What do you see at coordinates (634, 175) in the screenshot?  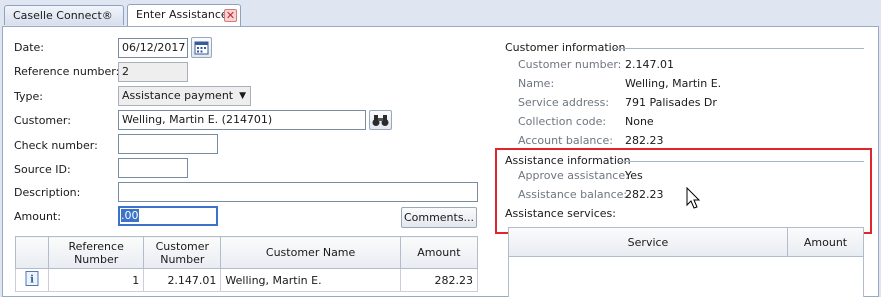 I see `approve-assistance-value: Yes` at bounding box center [634, 175].